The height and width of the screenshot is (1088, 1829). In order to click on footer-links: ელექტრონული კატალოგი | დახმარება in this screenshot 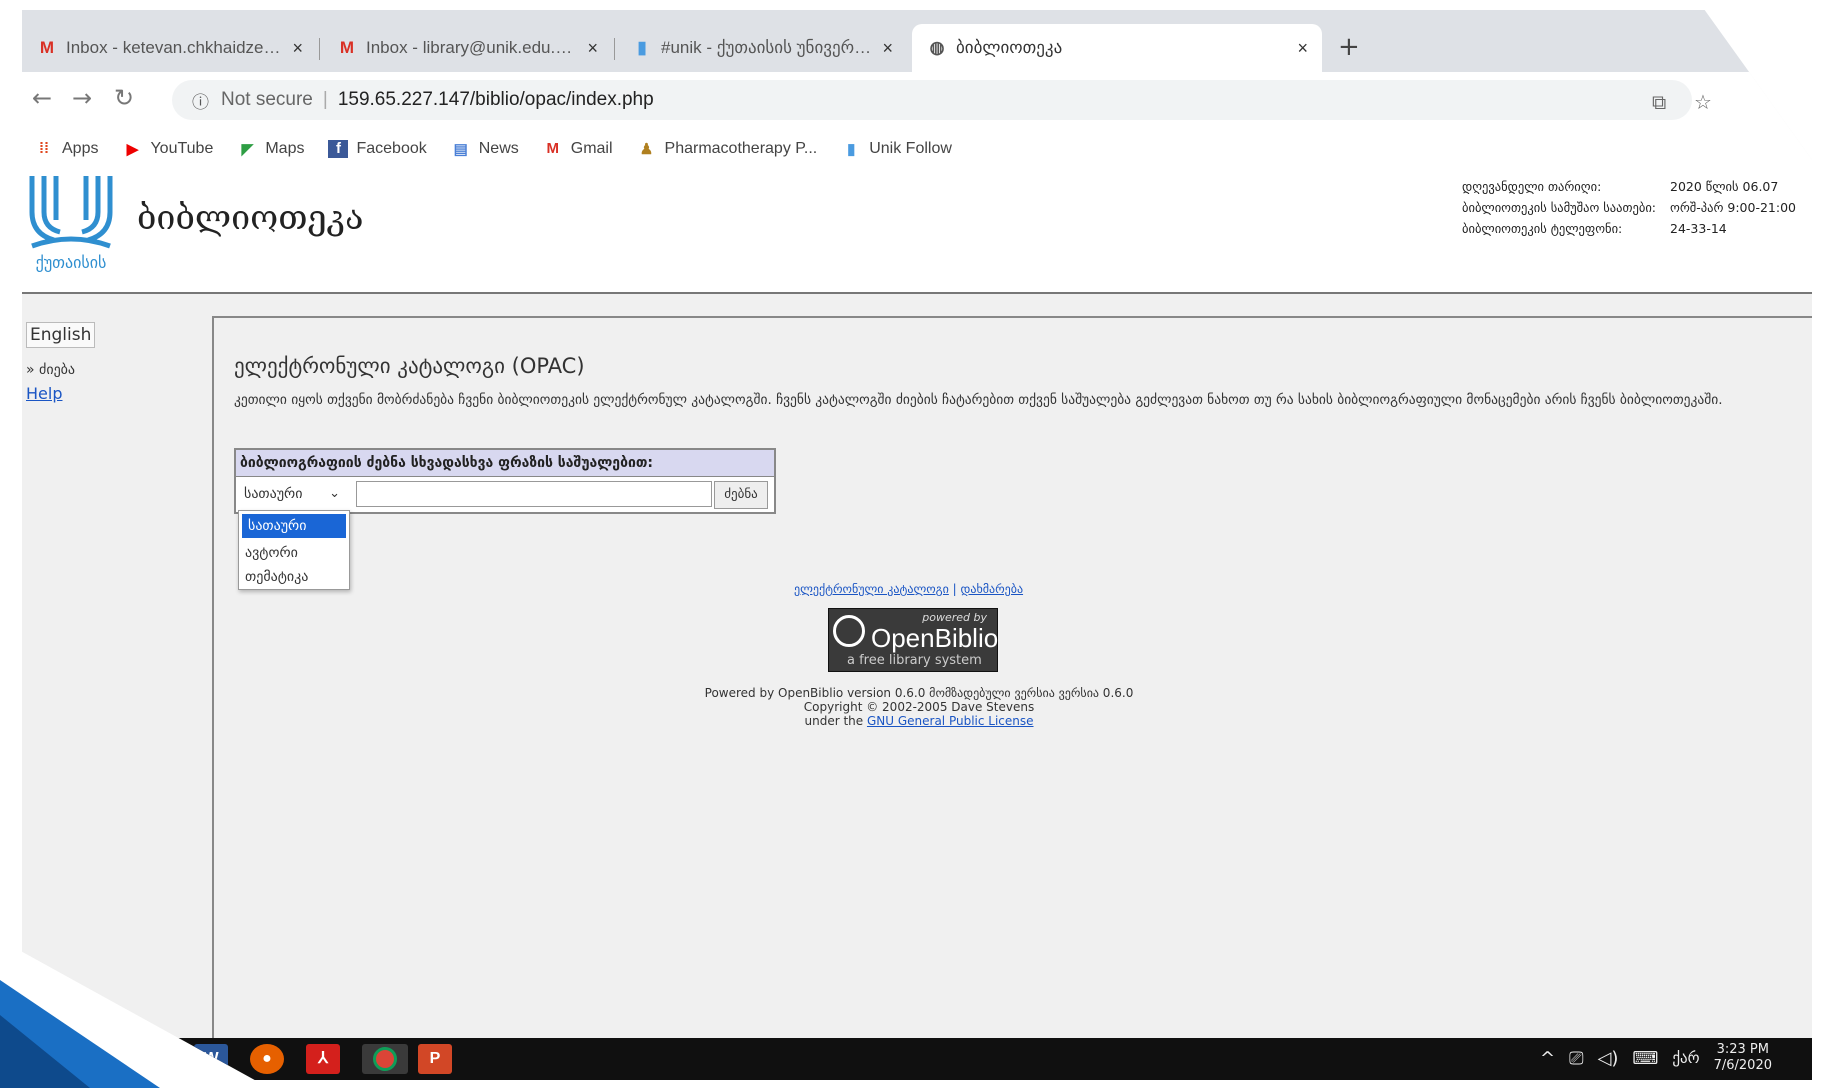, I will do `click(908, 589)`.